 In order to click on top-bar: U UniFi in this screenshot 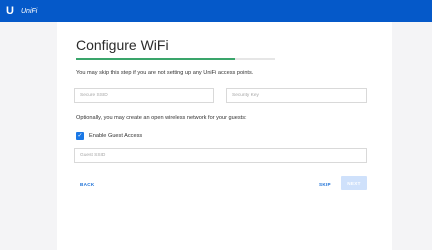, I will do `click(216, 11)`.